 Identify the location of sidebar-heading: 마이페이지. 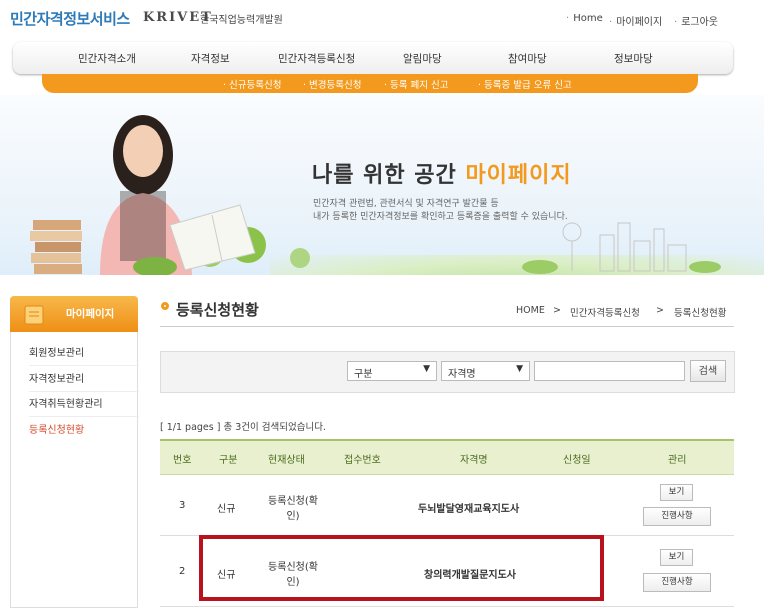
(74, 314).